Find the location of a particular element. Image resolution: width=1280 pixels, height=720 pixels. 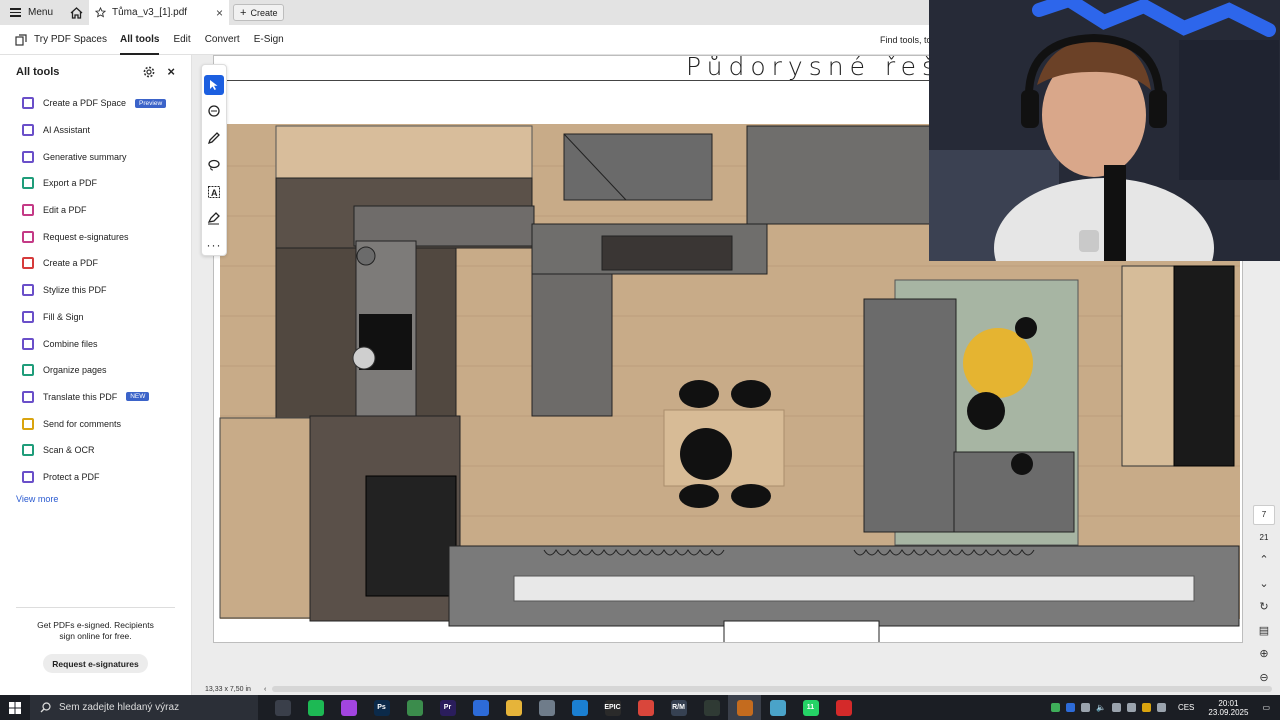

network-icon is located at coordinates (1131, 707).